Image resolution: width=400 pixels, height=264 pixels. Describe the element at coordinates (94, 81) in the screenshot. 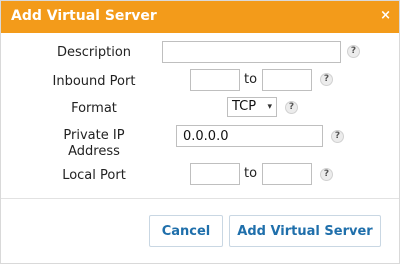

I see `inbound-port-label: Inbound Port` at that location.